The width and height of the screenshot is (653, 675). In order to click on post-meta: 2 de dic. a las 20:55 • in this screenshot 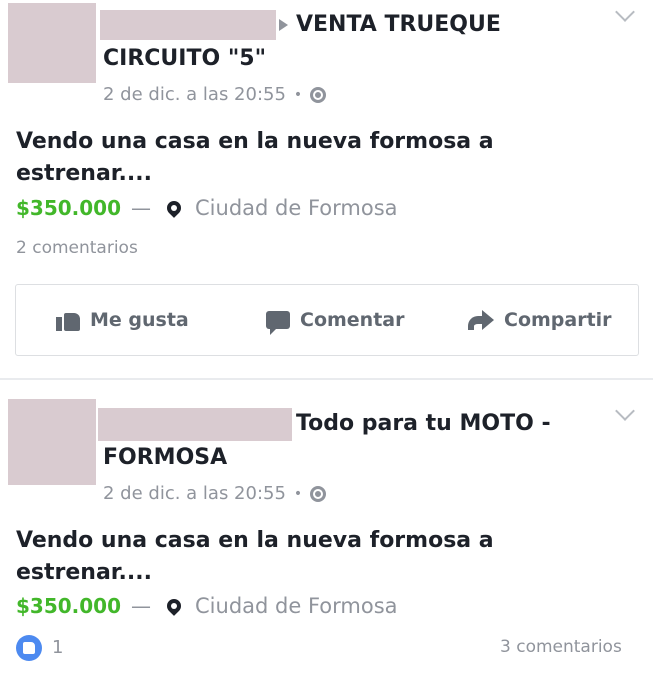, I will do `click(215, 493)`.